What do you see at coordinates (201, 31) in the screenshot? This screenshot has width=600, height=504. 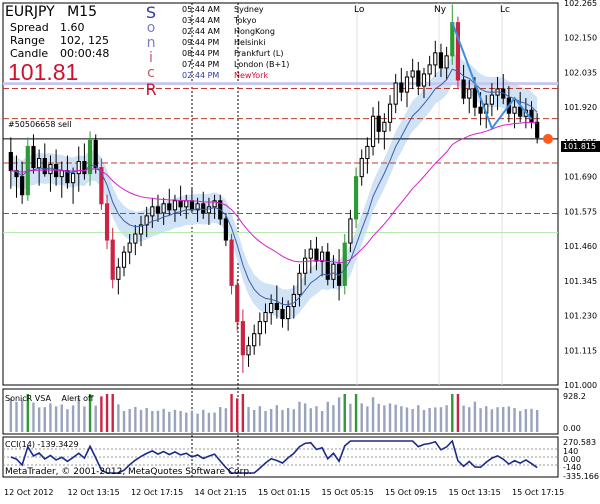 I see `session-time: 02:44 AM` at bounding box center [201, 31].